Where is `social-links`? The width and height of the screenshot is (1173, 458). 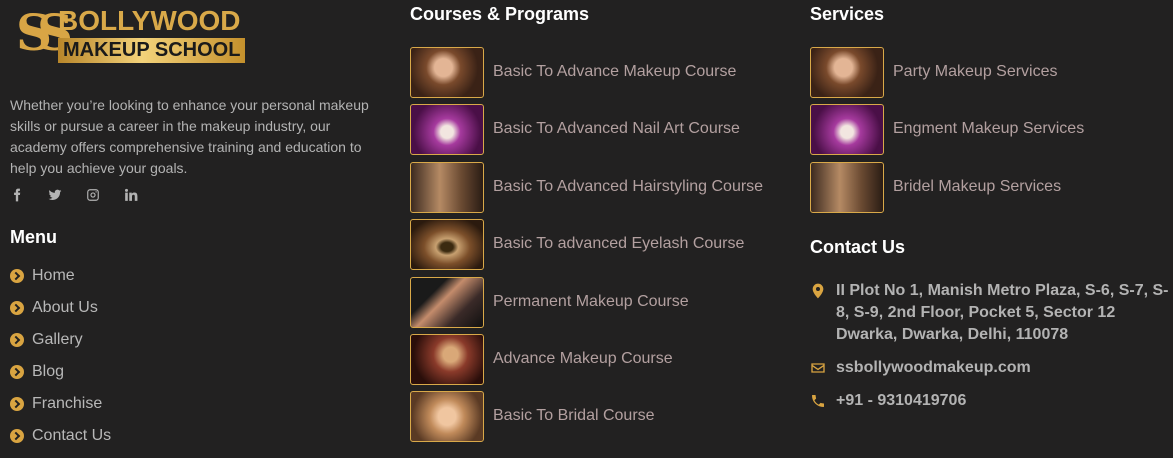
social-links is located at coordinates (86, 196).